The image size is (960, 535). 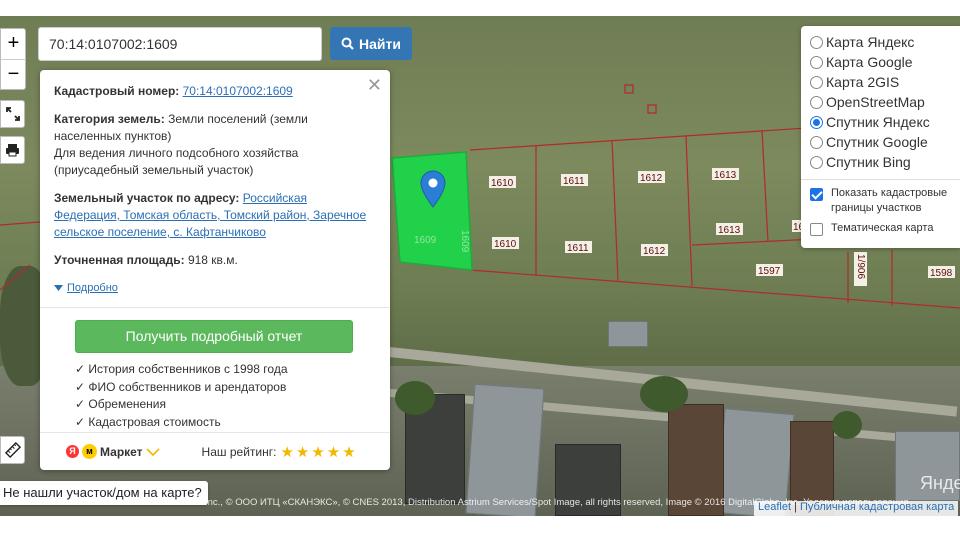 What do you see at coordinates (816, 229) in the screenshot?
I see `checkbox-icon` at bounding box center [816, 229].